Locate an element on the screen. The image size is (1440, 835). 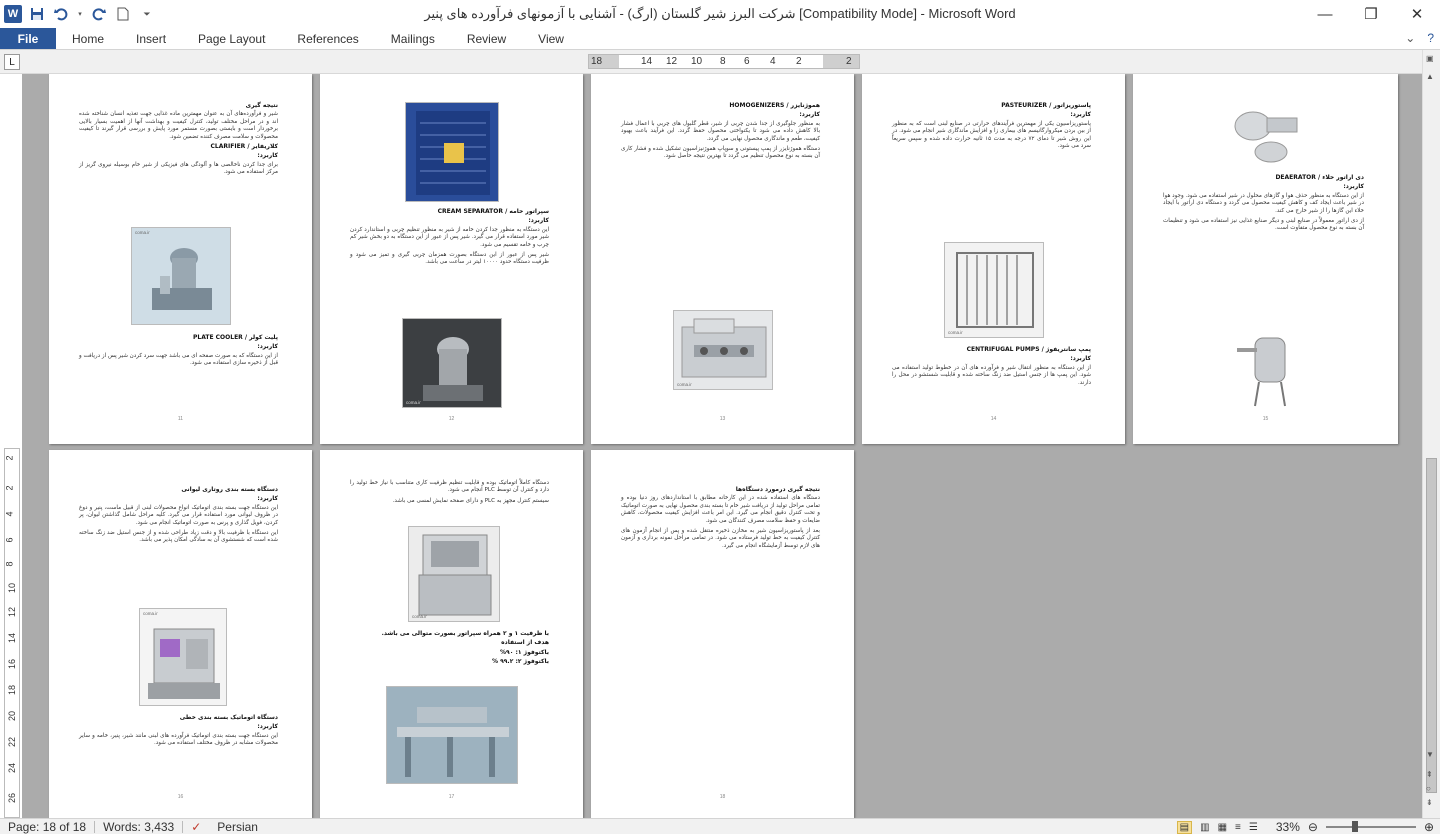
page-number: 18 is located at coordinates (722, 797).